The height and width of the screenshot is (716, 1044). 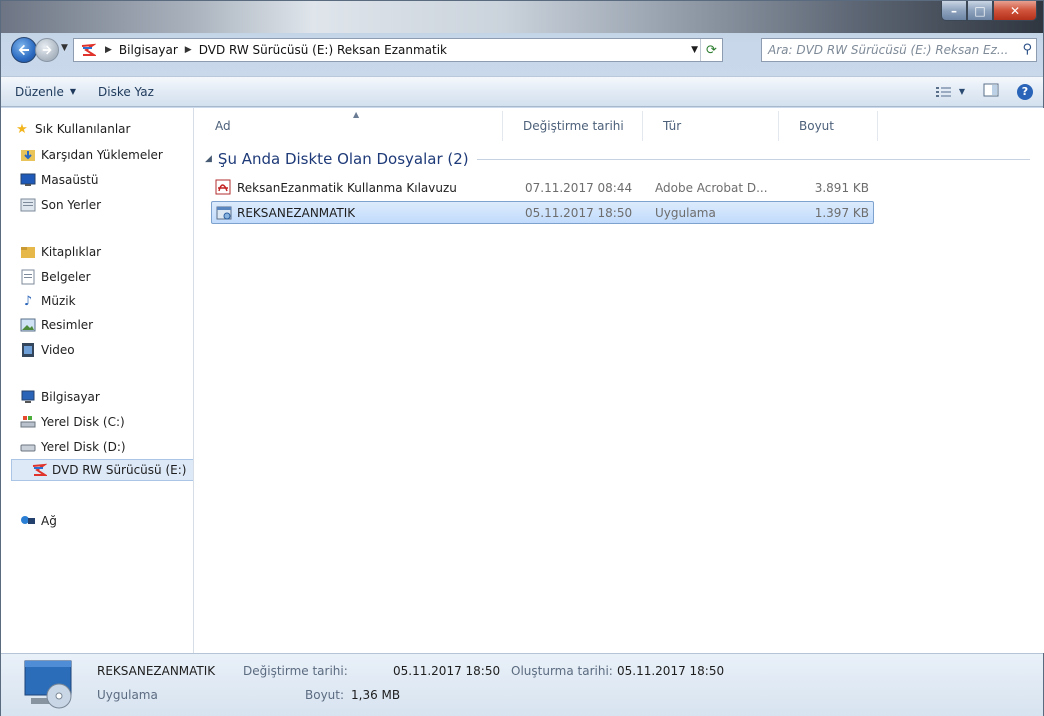 What do you see at coordinates (711, 50) in the screenshot?
I see `refresh-icon: ⟳` at bounding box center [711, 50].